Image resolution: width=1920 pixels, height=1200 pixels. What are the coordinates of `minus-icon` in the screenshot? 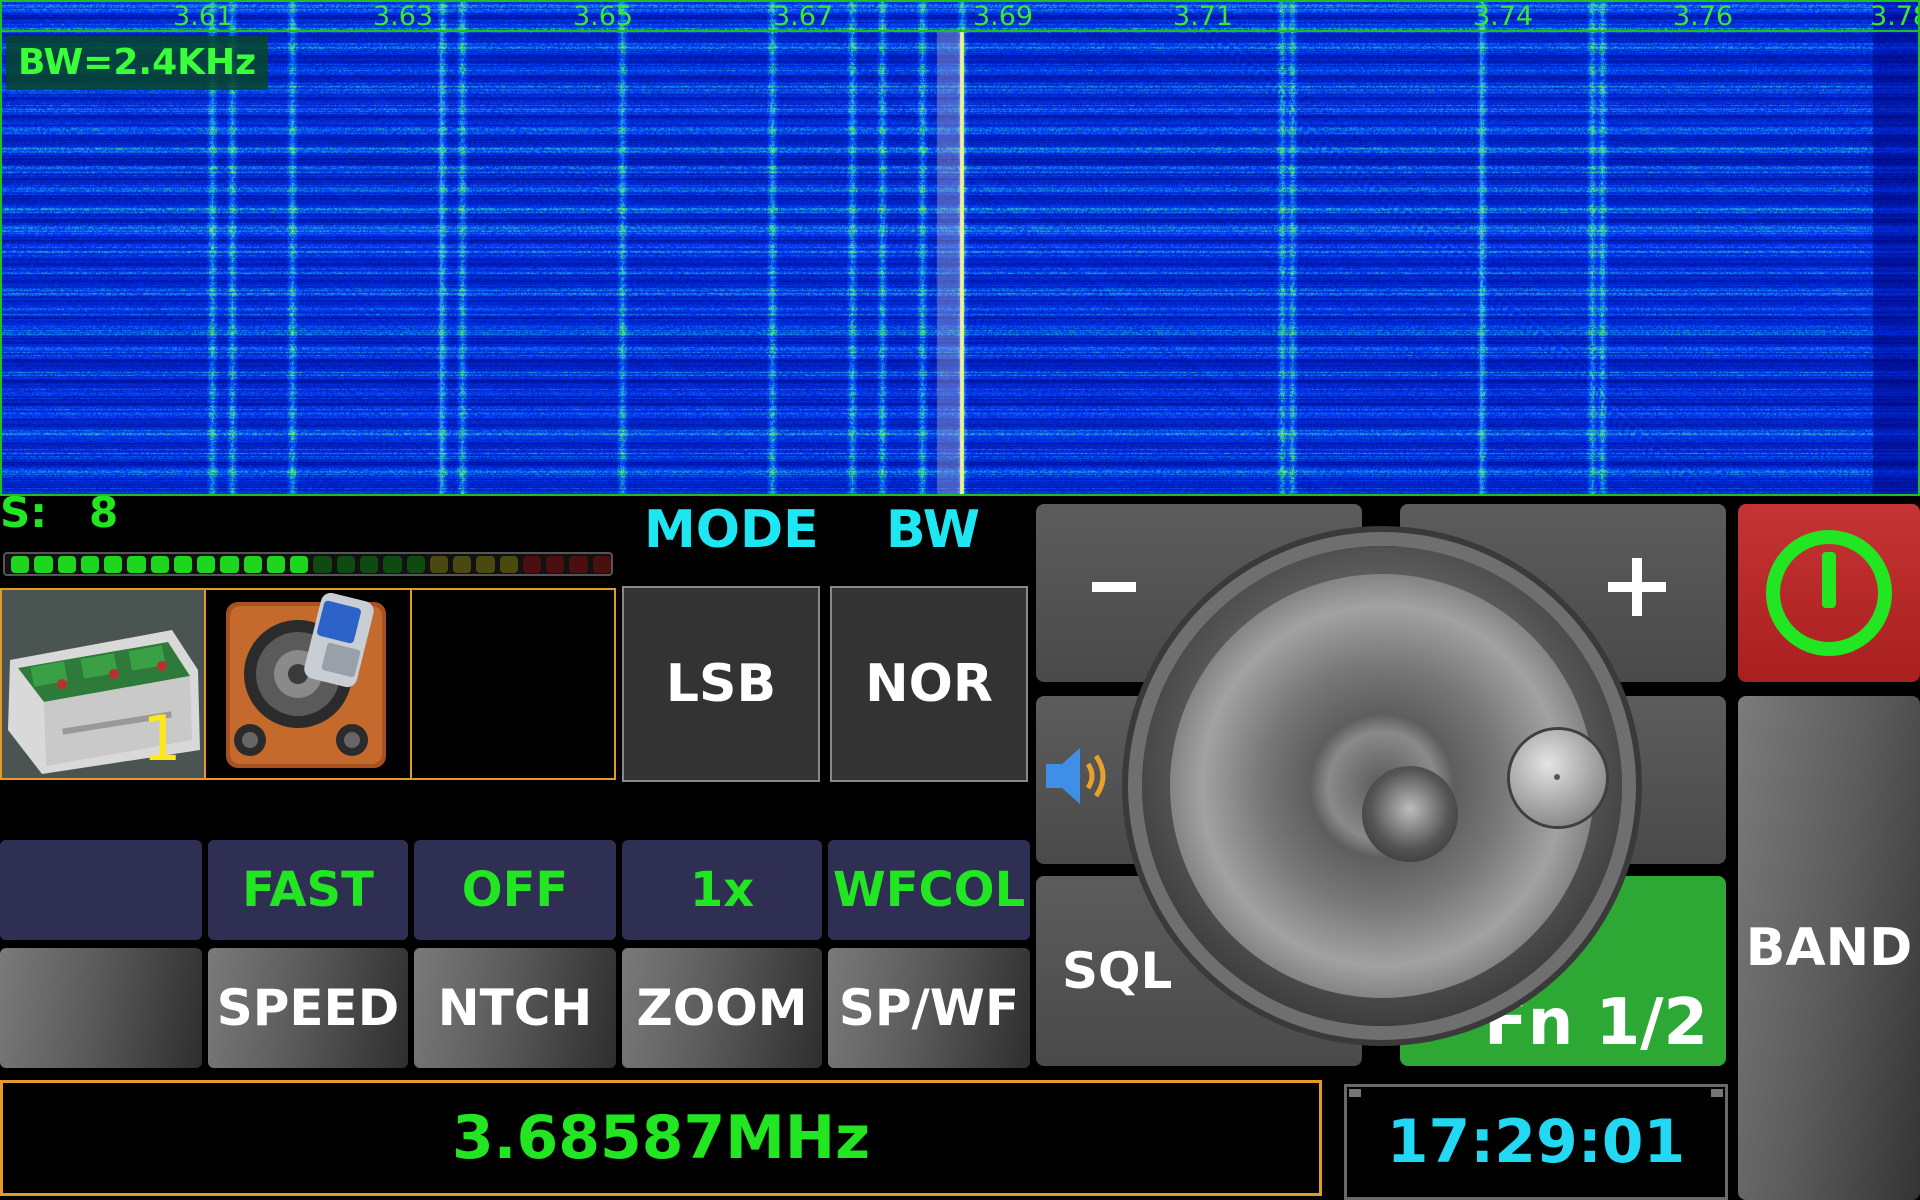 It's located at (1114, 587).